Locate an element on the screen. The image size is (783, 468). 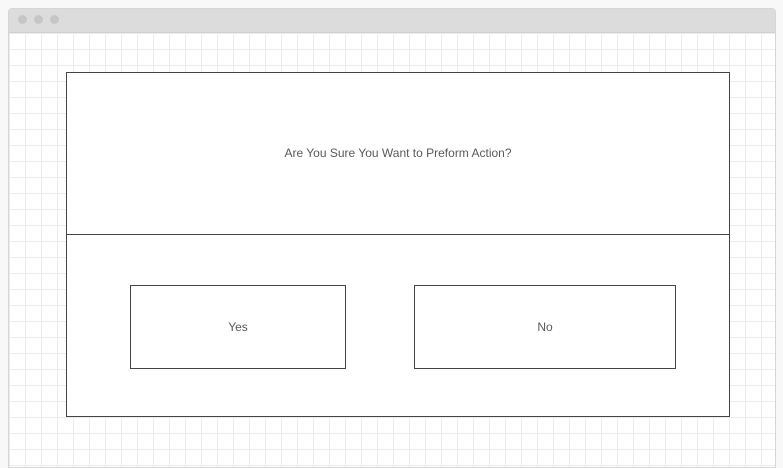
no-button: No is located at coordinates (545, 327).